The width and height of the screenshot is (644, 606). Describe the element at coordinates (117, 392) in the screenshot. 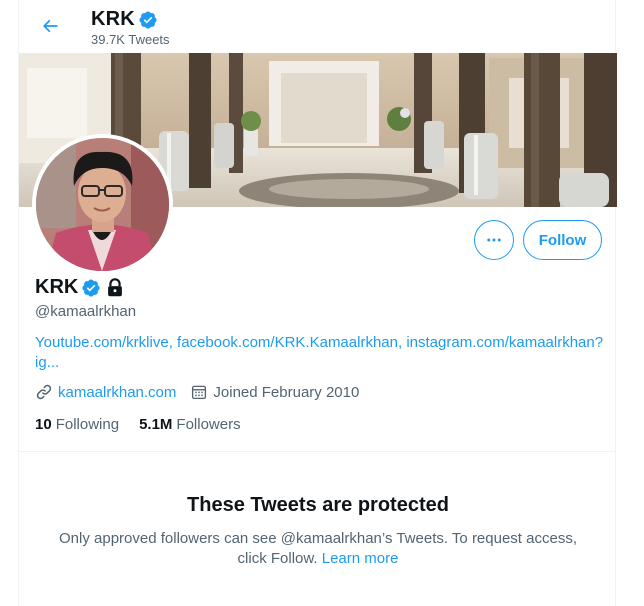

I see `profile-website-link: kamaalrkhan.com` at that location.